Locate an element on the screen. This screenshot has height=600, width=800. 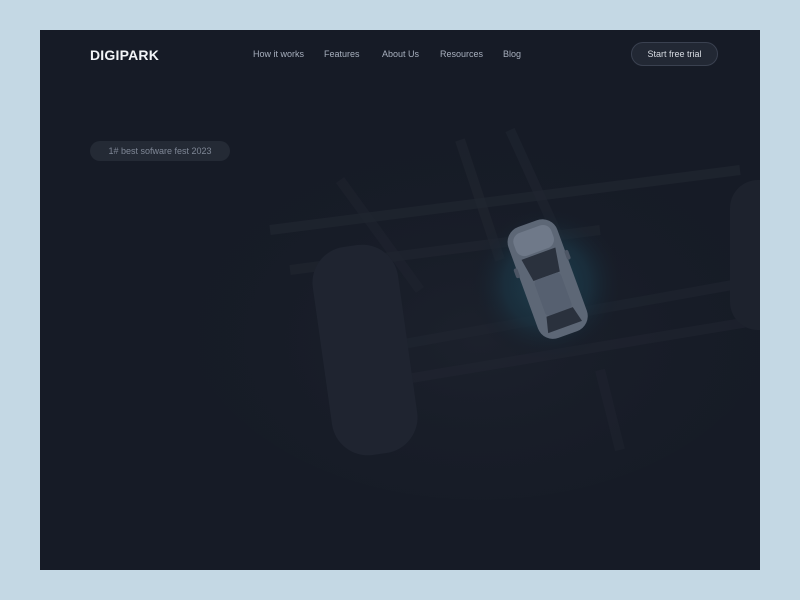
award-badge: 1# best sofware fest 2023 is located at coordinates (160, 151).